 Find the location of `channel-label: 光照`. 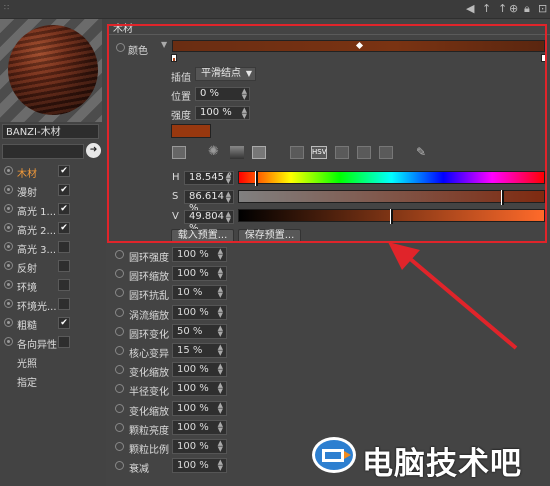

channel-label: 光照 is located at coordinates (27, 364).